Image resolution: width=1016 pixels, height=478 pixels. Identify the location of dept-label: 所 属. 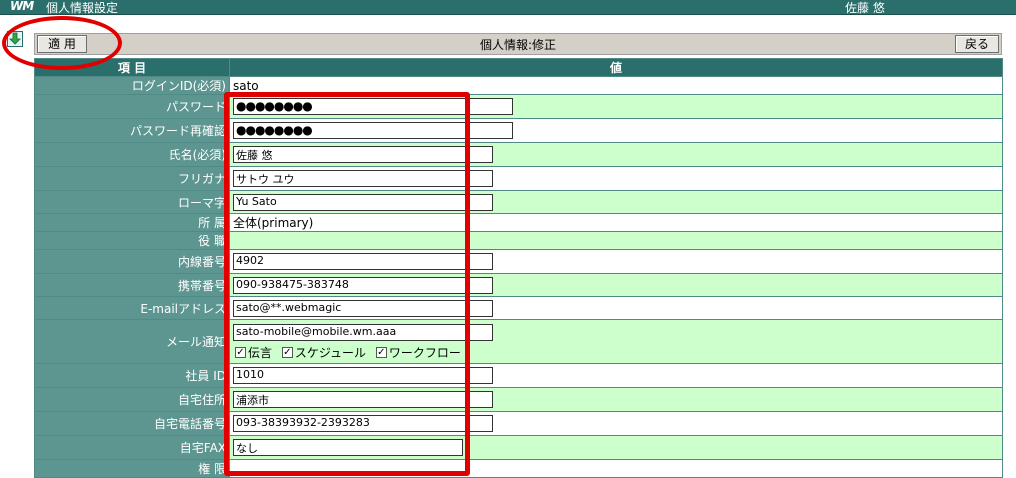
(132, 222).